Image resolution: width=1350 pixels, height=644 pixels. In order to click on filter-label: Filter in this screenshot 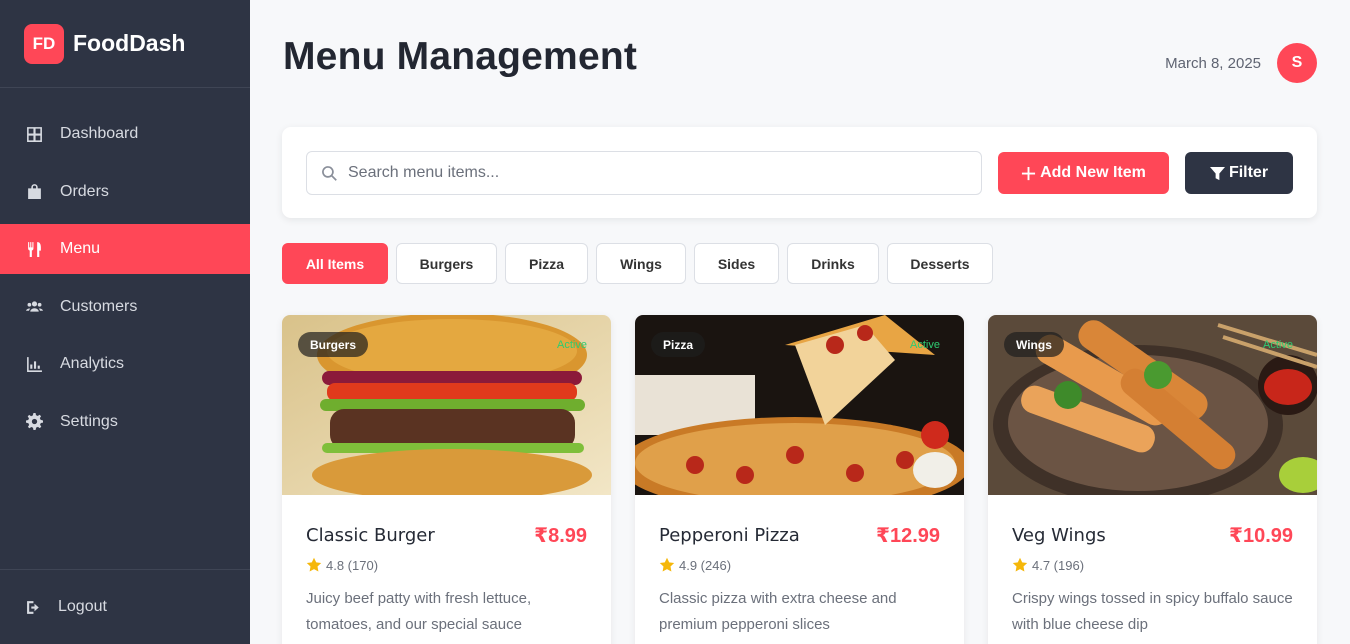, I will do `click(1248, 172)`.